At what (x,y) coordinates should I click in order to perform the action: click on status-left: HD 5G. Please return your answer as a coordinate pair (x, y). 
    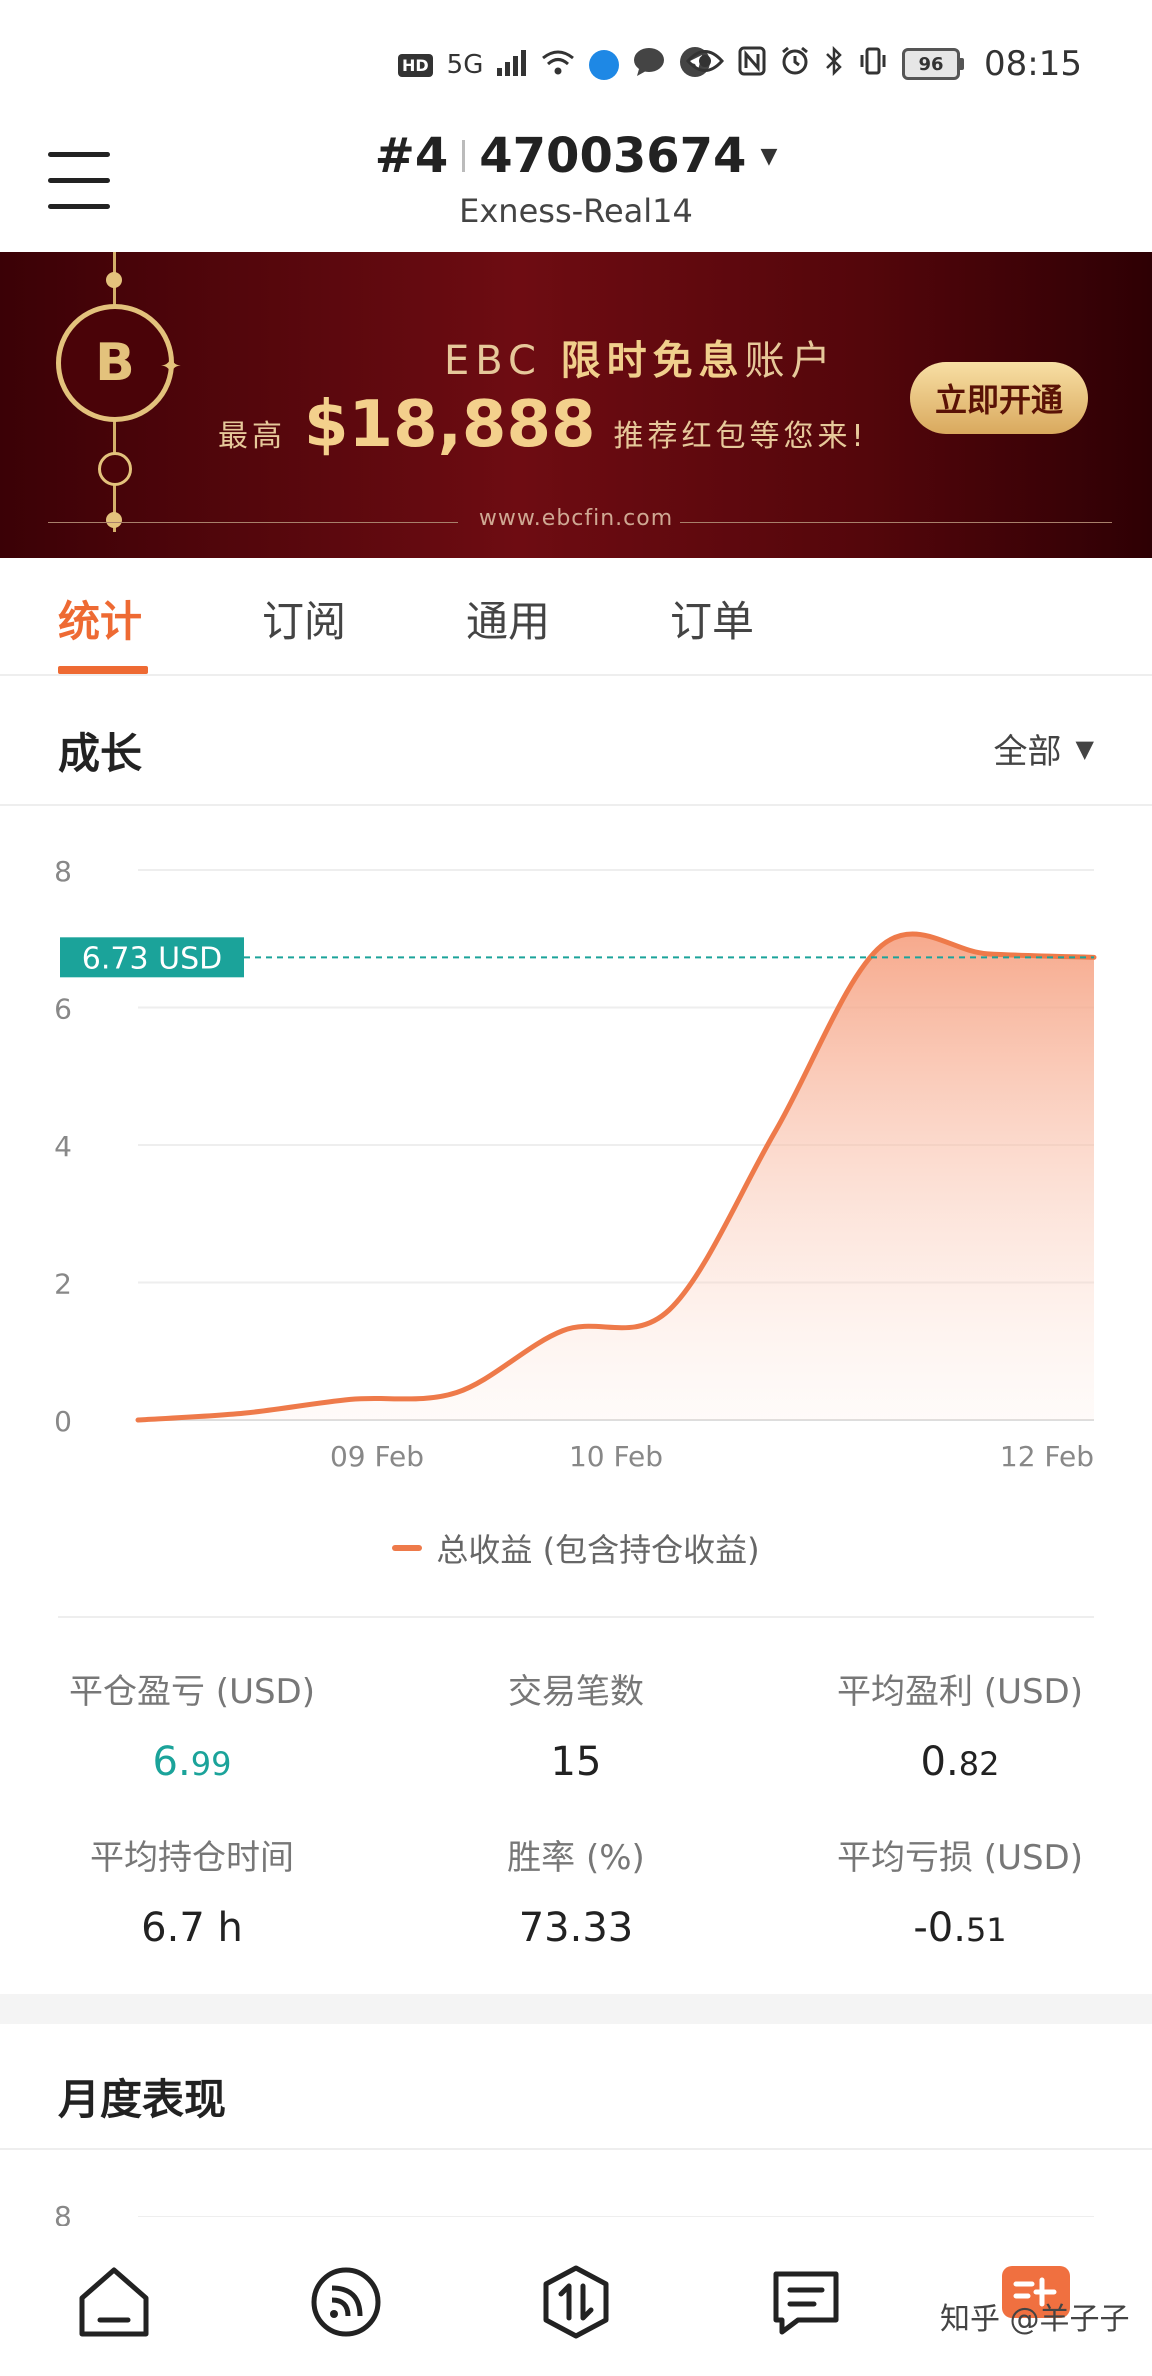
    Looking at the image, I should click on (554, 65).